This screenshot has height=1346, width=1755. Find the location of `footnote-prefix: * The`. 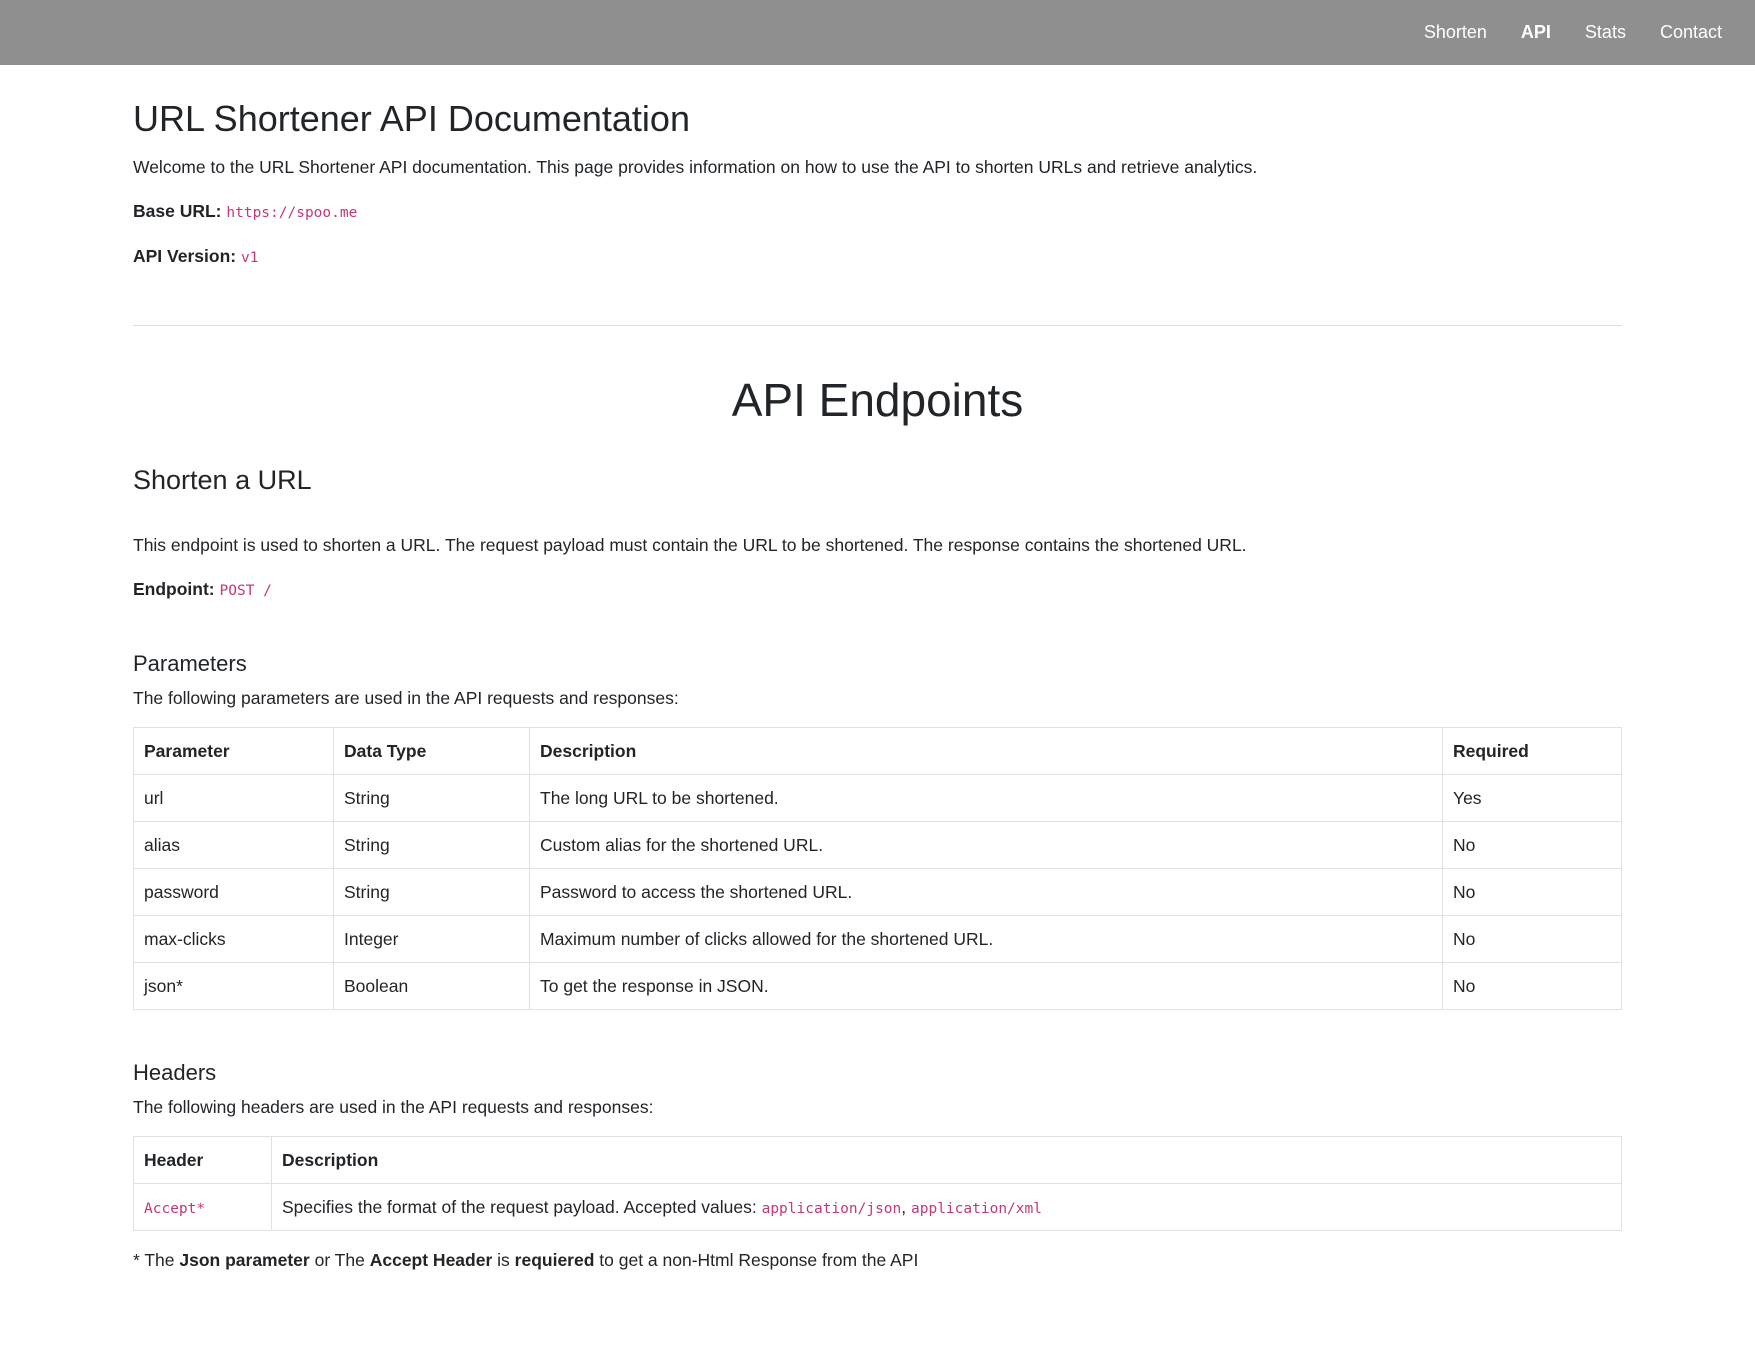

footnote-prefix: * The is located at coordinates (156, 1260).